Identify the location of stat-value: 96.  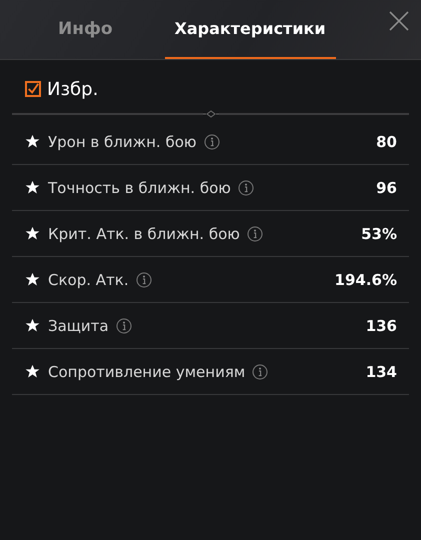
(386, 187).